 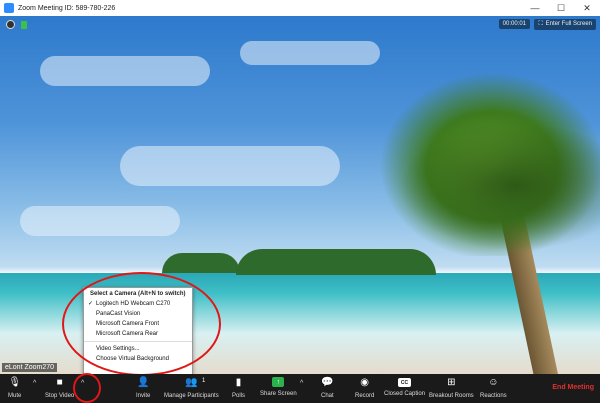 What do you see at coordinates (587, 8) in the screenshot?
I see `close-button: ✕` at bounding box center [587, 8].